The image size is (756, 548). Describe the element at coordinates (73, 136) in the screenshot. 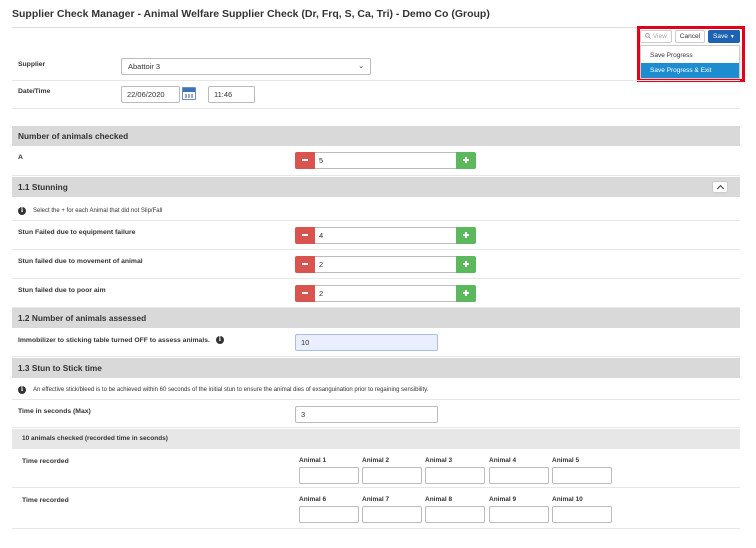

I see `section-title: Number of animals checked` at that location.